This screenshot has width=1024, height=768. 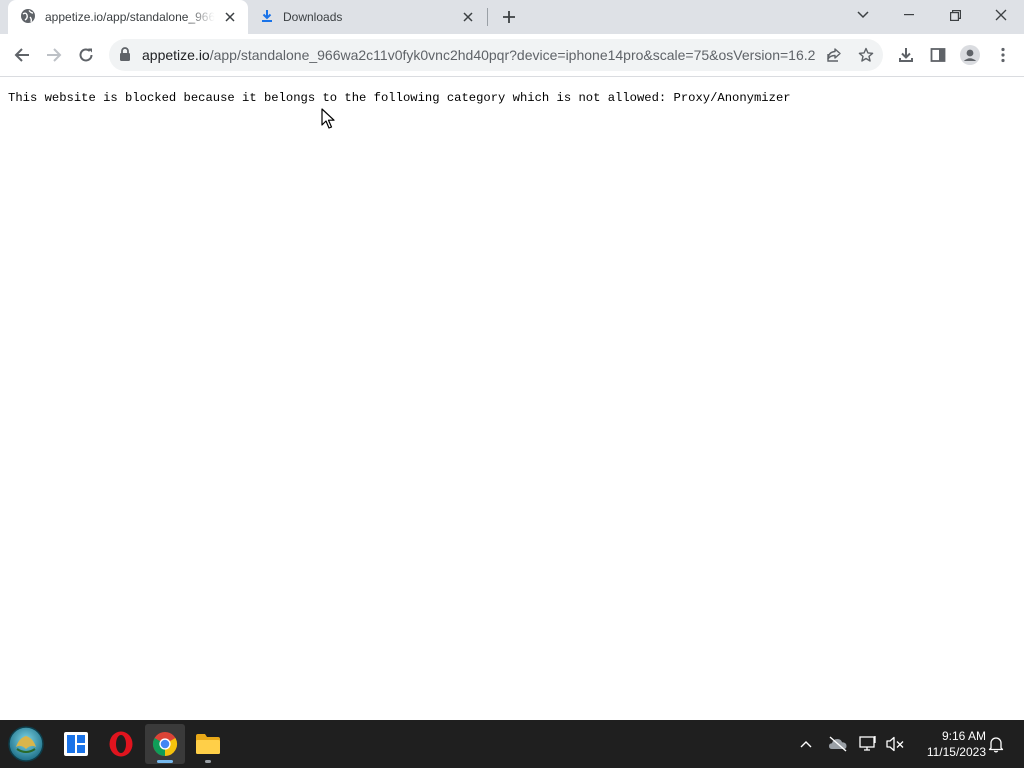 What do you see at coordinates (487, 17) in the screenshot?
I see `tab-separator` at bounding box center [487, 17].